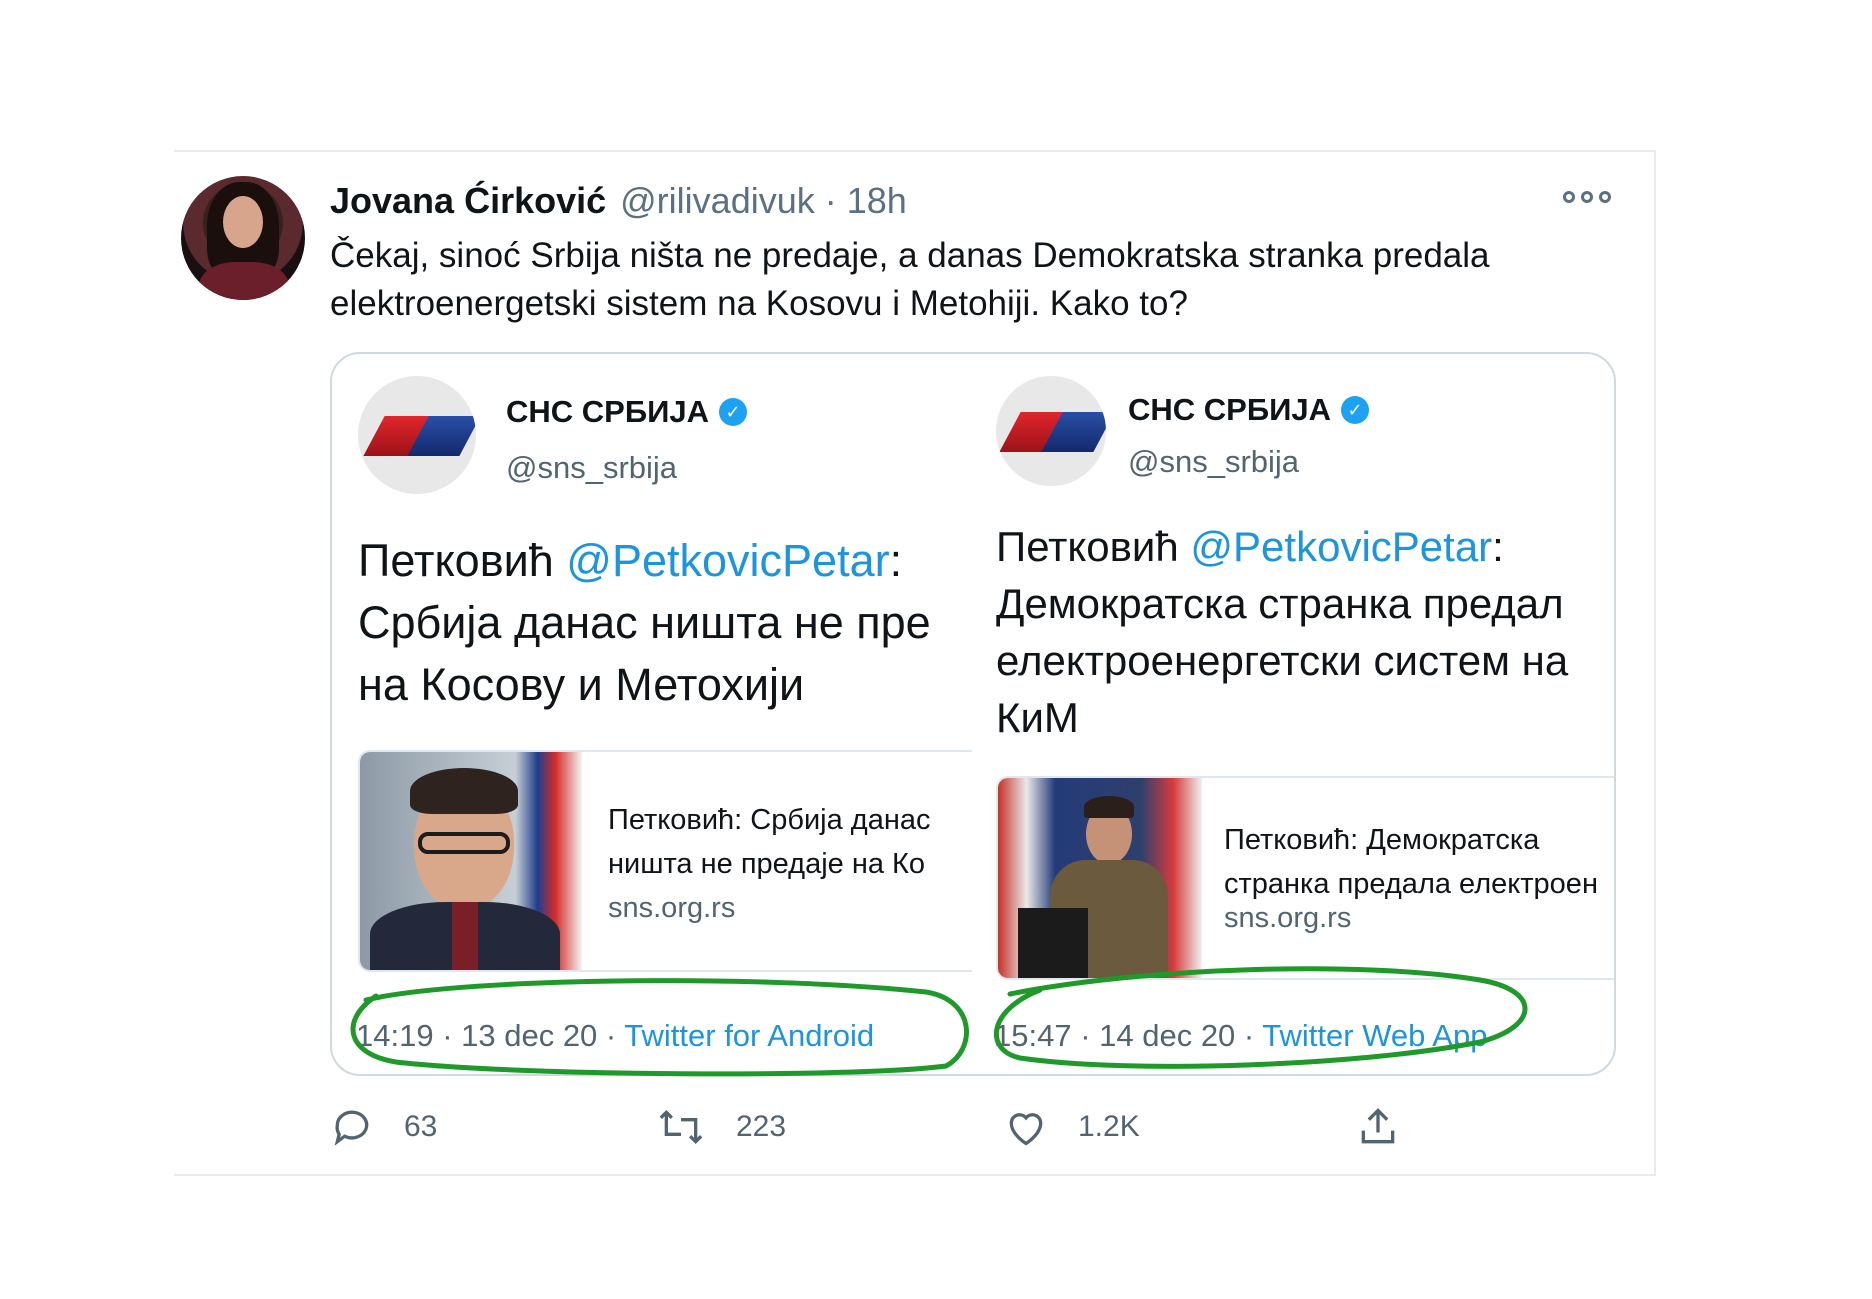 The width and height of the screenshot is (1872, 1299). What do you see at coordinates (1374, 1035) in the screenshot?
I see `meta-source: Twitter Web App` at bounding box center [1374, 1035].